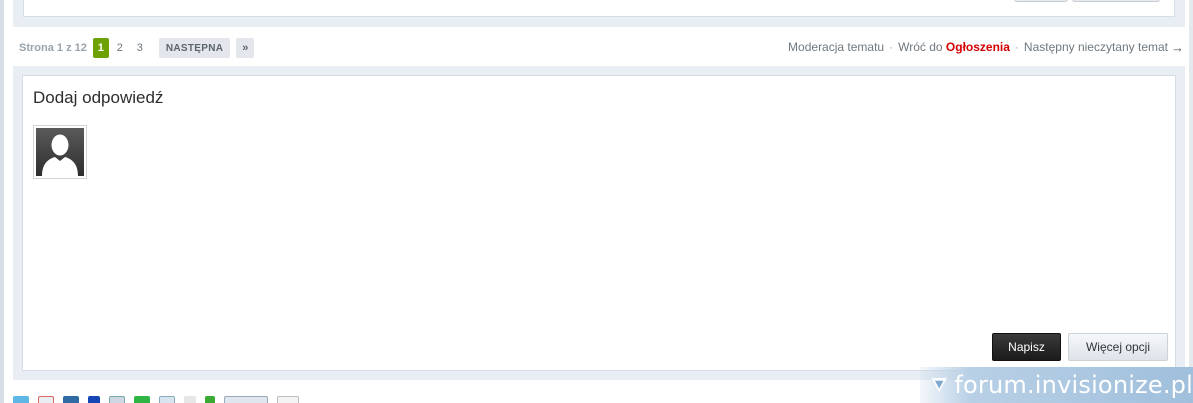 The width and height of the screenshot is (1193, 403). I want to click on linkedin-icon, so click(71, 399).